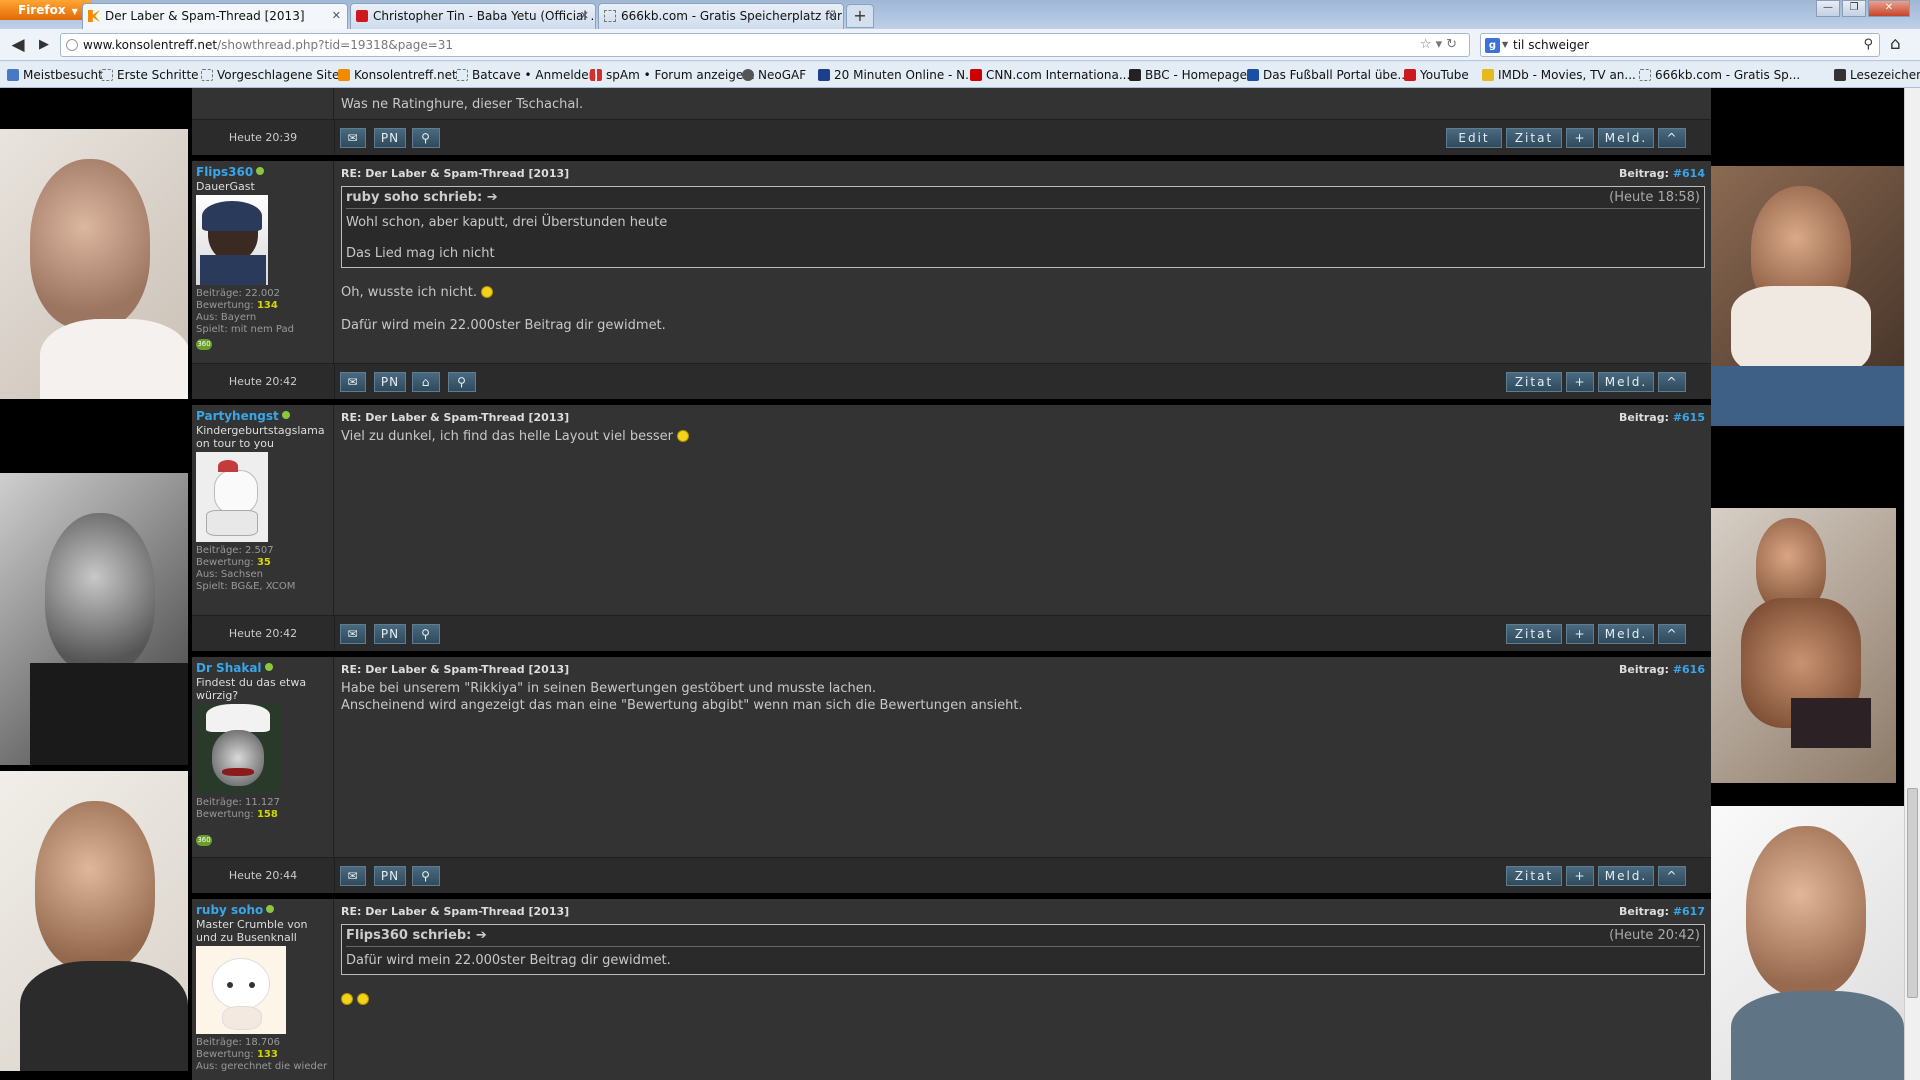 The image size is (1920, 1080). What do you see at coordinates (1505, 45) in the screenshot?
I see `chevron-down-icon: ▼` at bounding box center [1505, 45].